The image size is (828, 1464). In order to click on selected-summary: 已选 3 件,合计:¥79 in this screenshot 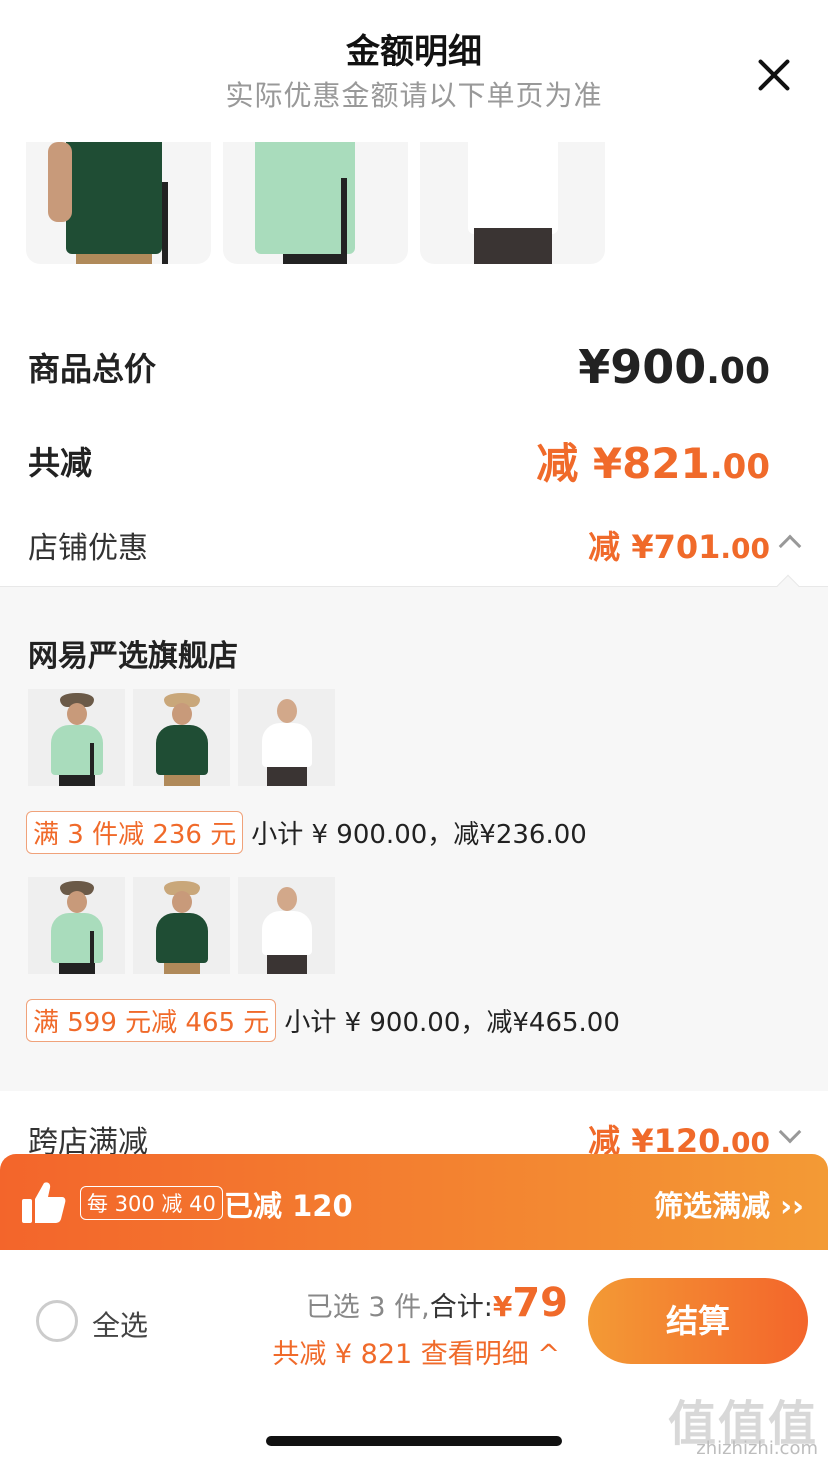, I will do `click(436, 1303)`.